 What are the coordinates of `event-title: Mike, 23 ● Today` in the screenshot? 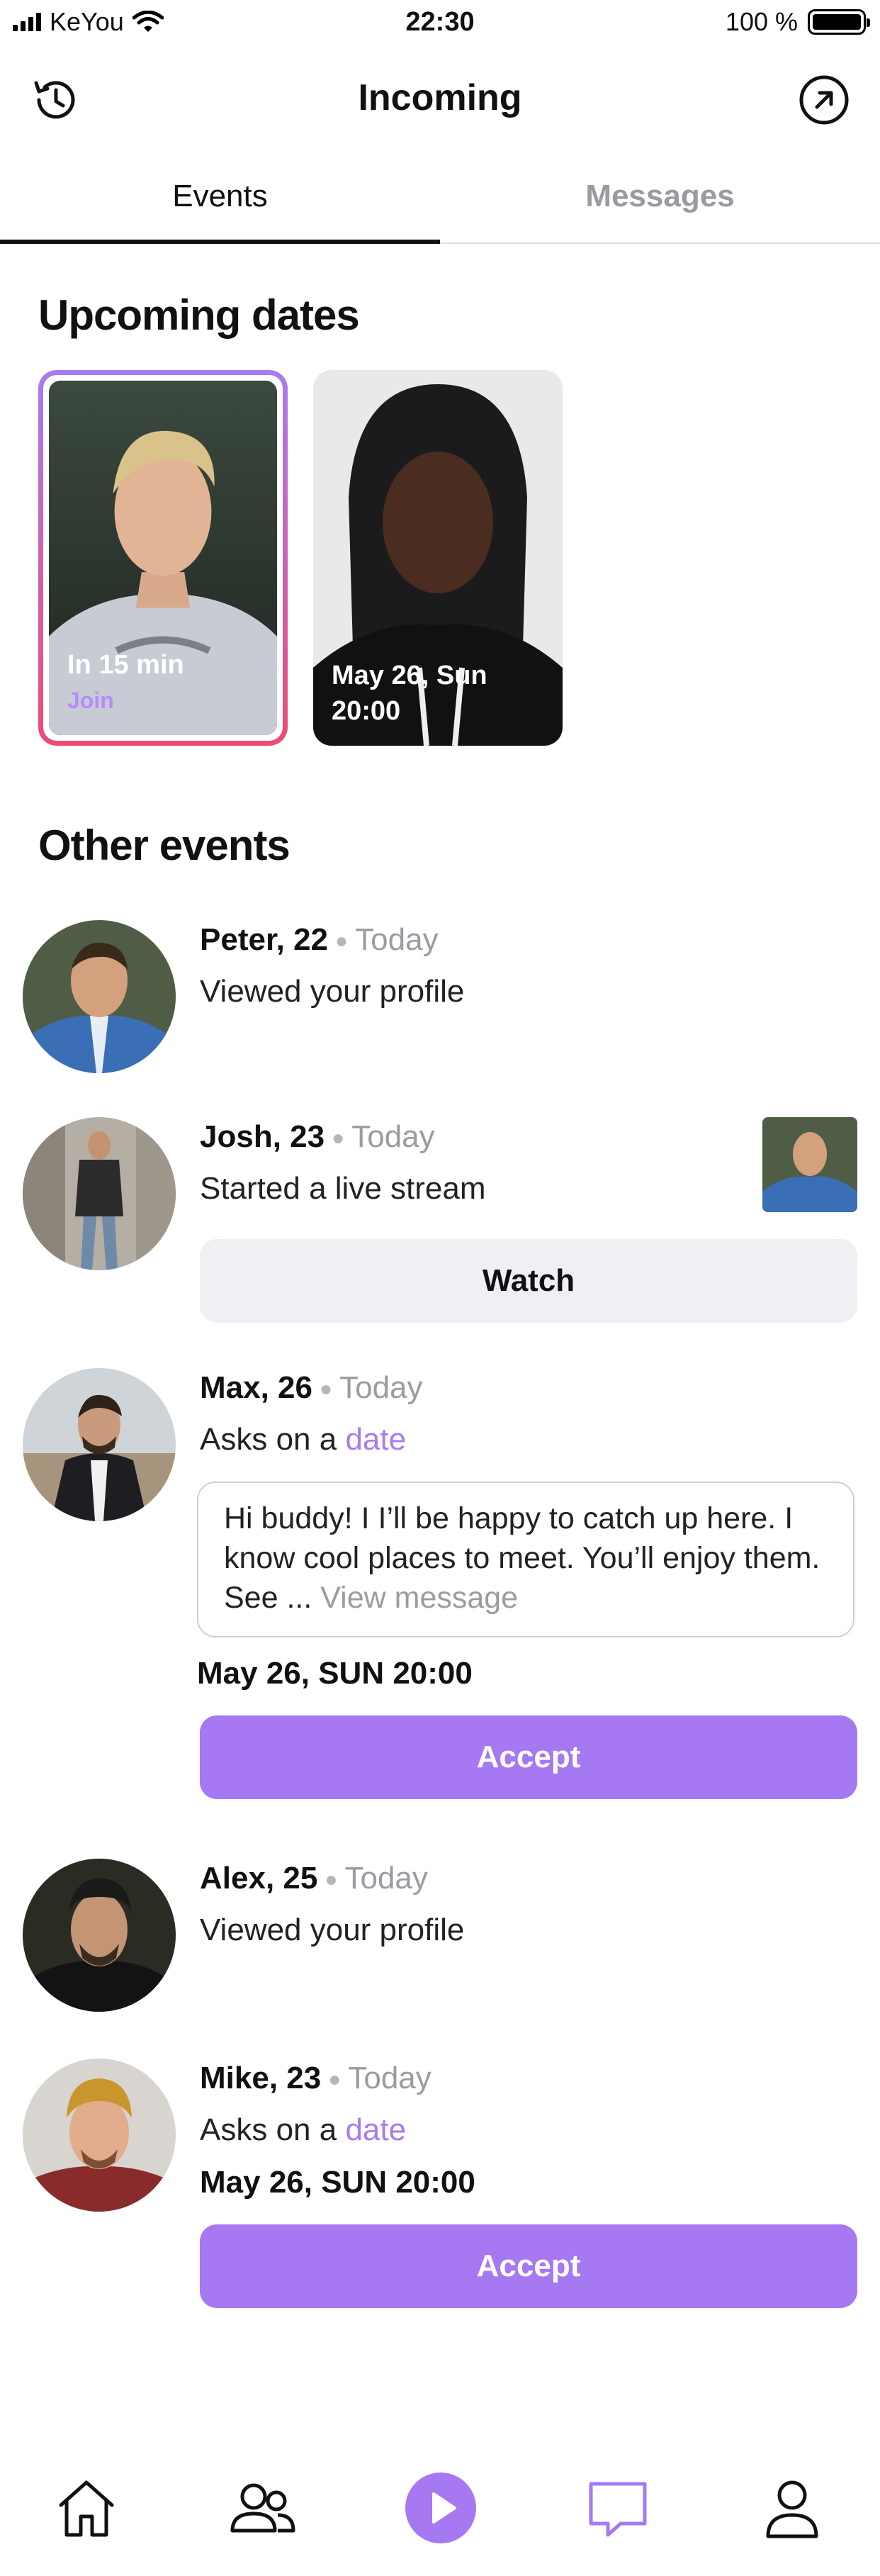 It's located at (316, 2078).